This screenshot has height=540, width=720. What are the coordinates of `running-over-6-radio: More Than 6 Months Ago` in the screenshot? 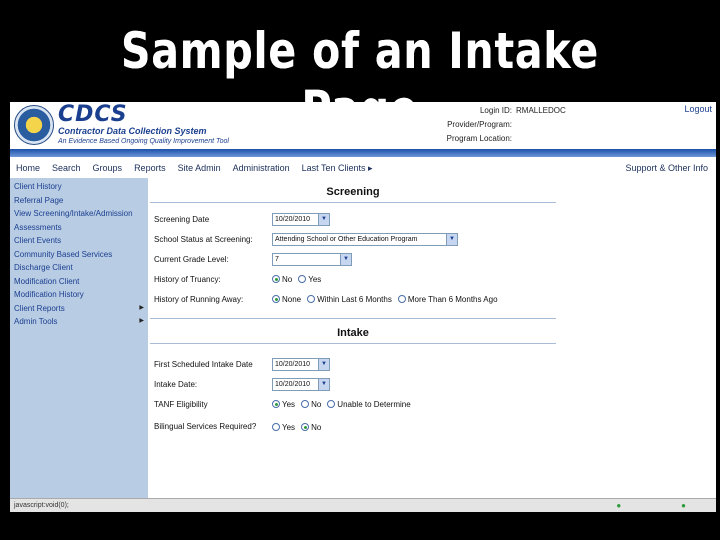 It's located at (447, 299).